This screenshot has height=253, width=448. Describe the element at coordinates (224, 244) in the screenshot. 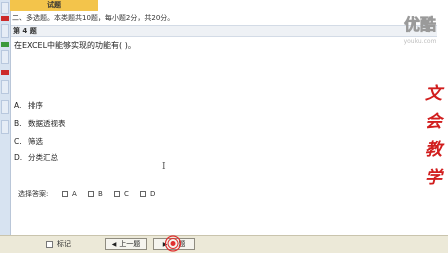

I see `footer-toolbar: 标记 ◀ 上一题 ▶ 题` at that location.